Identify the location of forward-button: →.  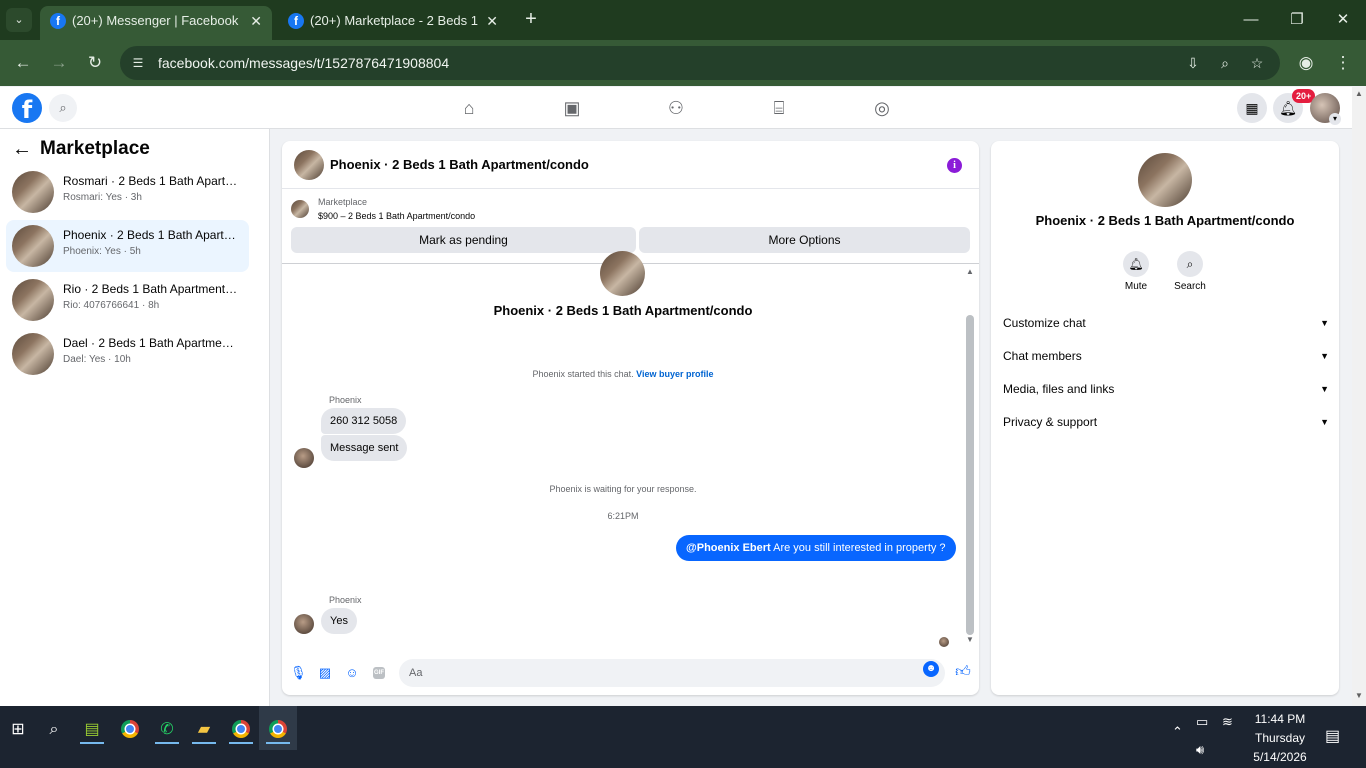
(59, 63).